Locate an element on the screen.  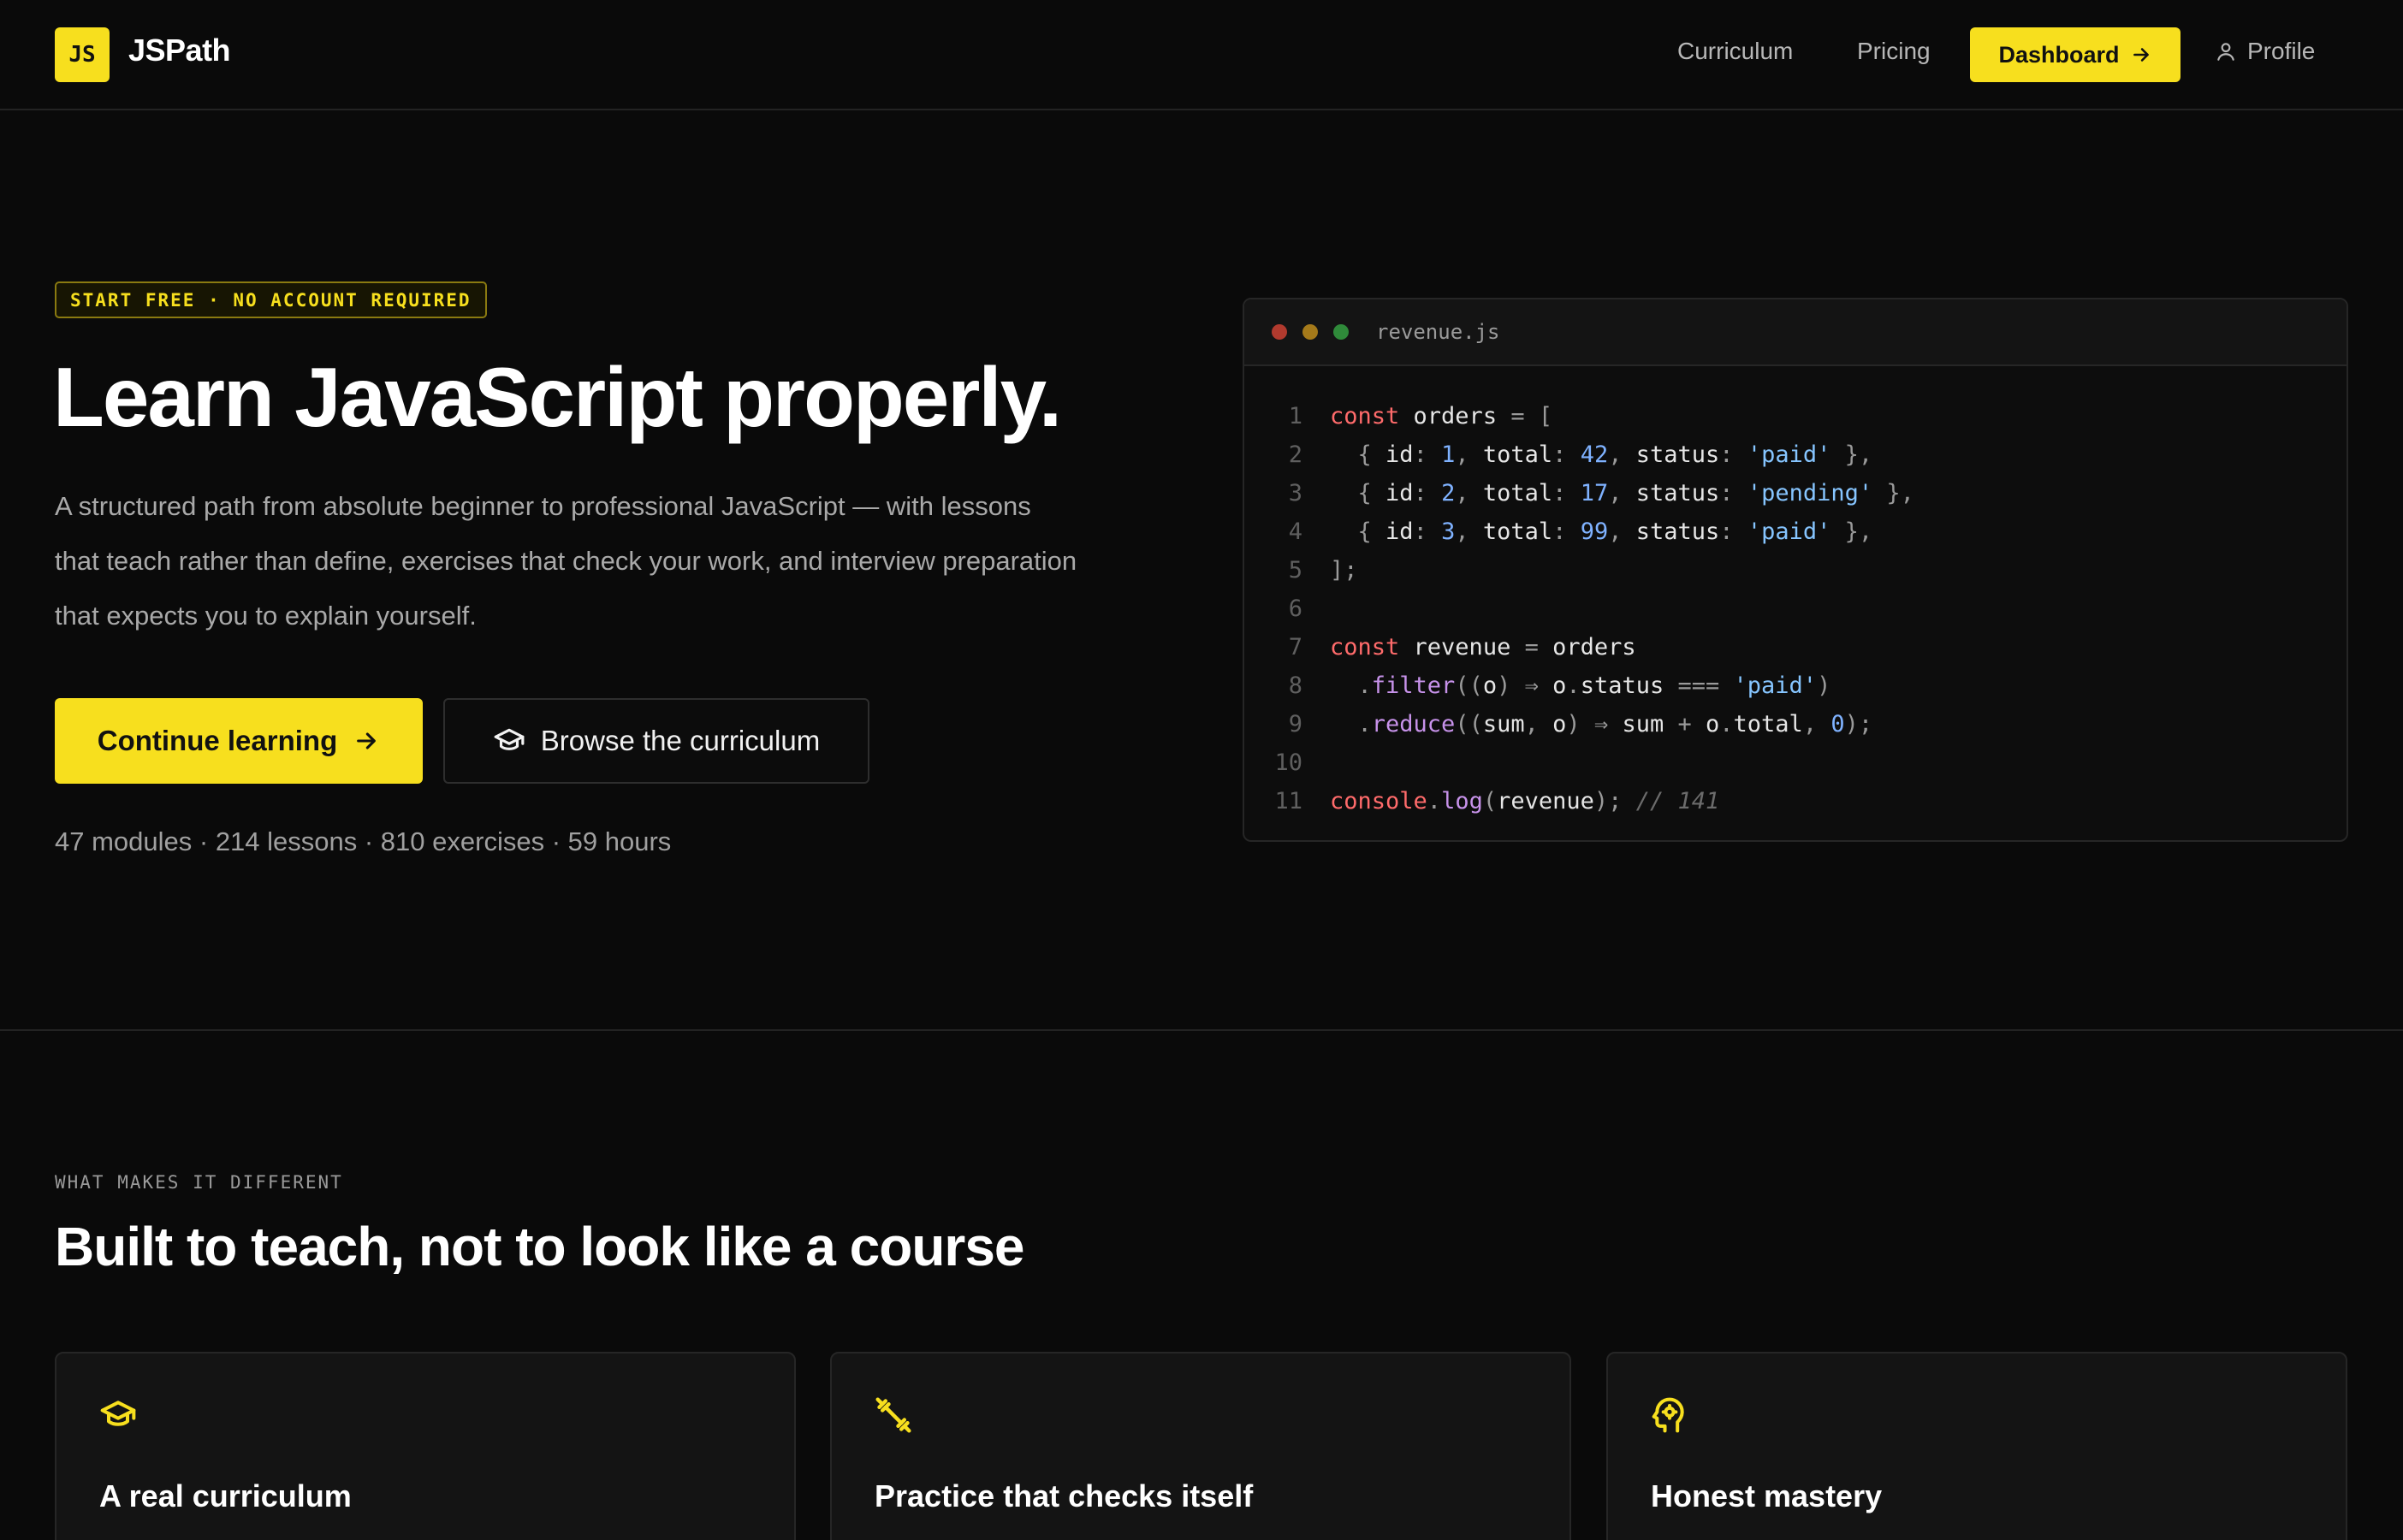
code-text: ]; is located at coordinates (1344, 570).